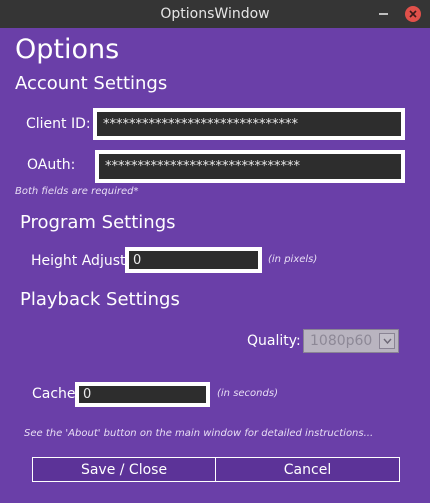 The image size is (430, 503). I want to click on close-button, so click(413, 14).